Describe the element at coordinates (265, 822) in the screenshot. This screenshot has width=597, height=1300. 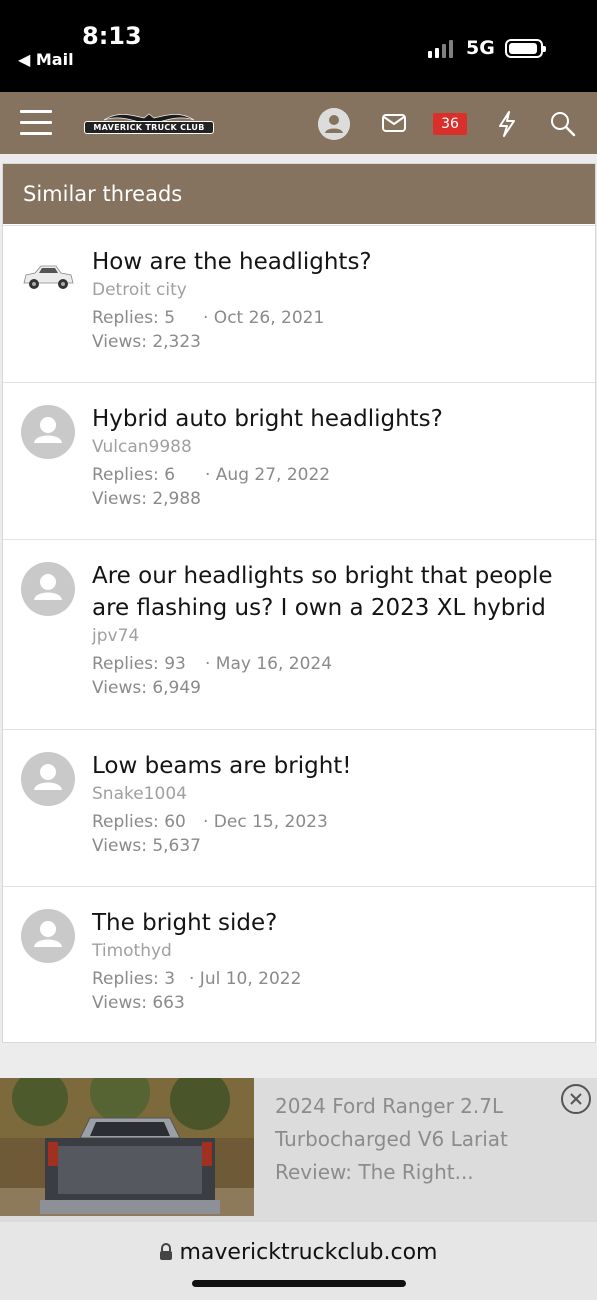
I see `thread-date: · Dec 15, 2023` at that location.